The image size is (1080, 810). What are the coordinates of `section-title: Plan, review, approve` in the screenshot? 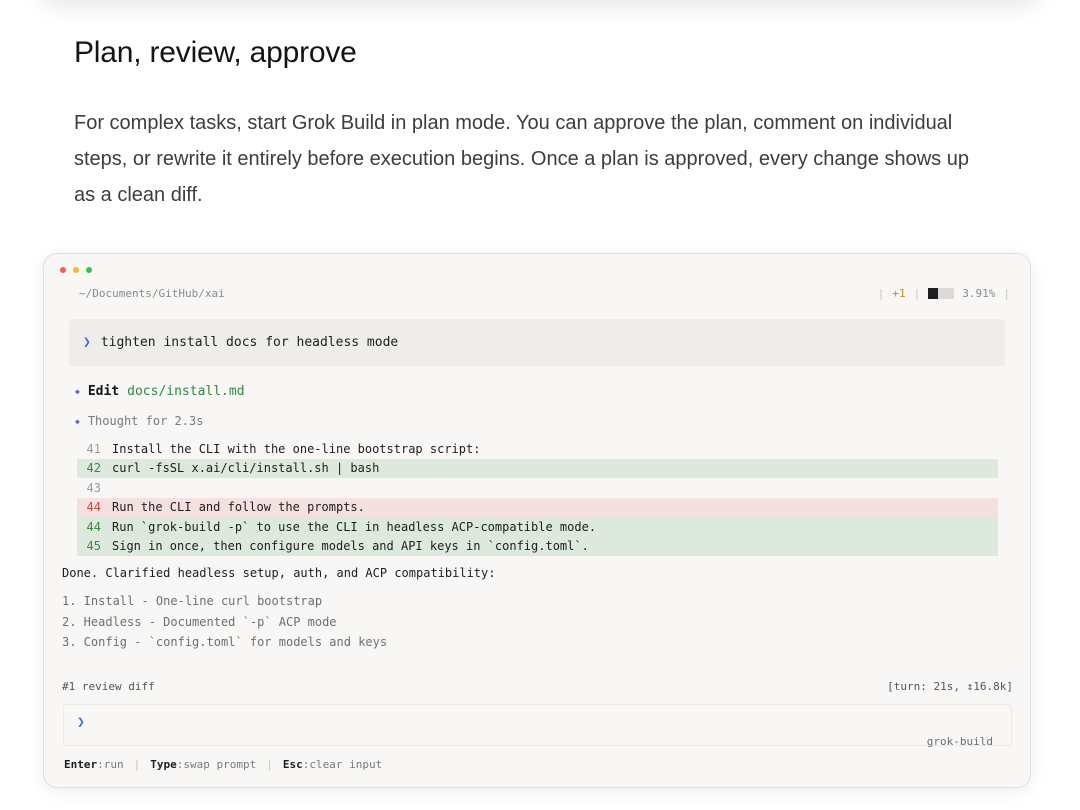 It's located at (215, 52).